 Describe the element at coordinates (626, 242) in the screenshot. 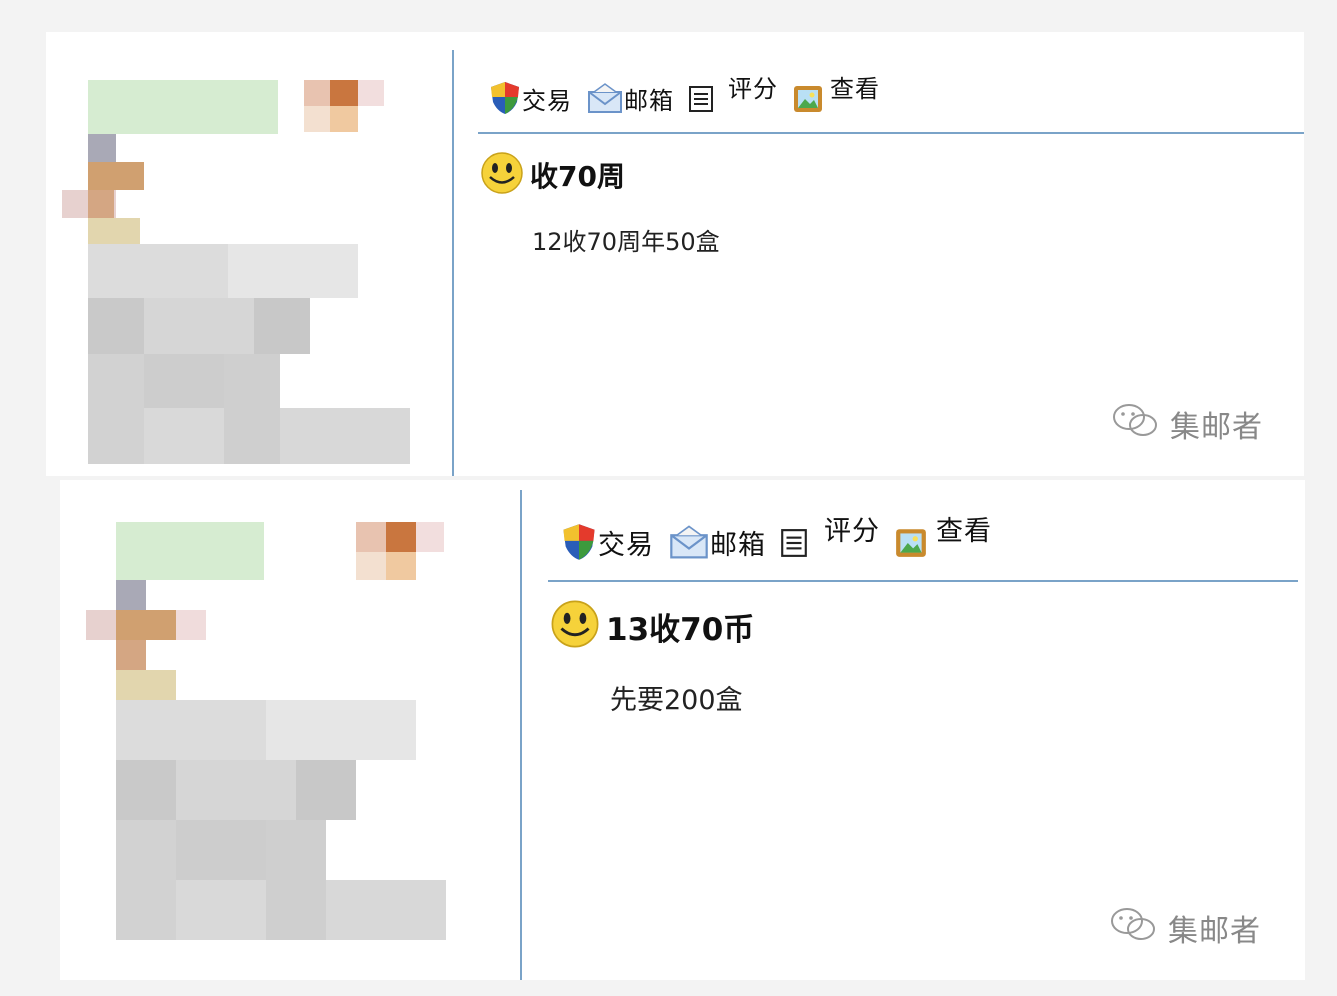

I see `post-body: 12收70周年50盒` at that location.